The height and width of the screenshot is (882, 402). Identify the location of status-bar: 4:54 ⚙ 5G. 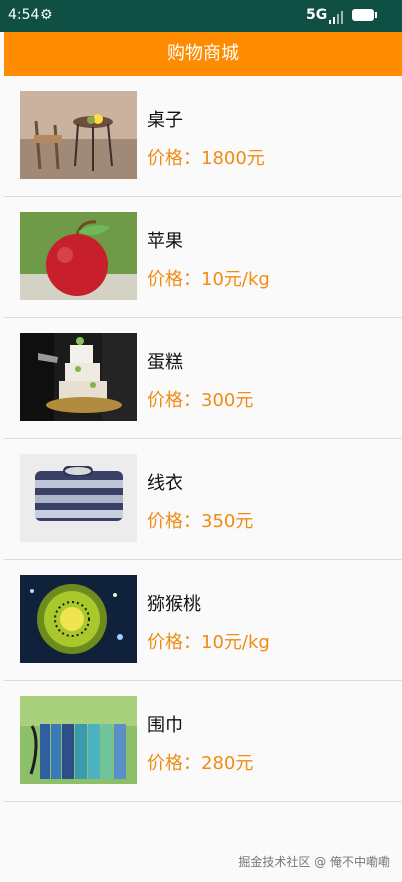
(201, 16).